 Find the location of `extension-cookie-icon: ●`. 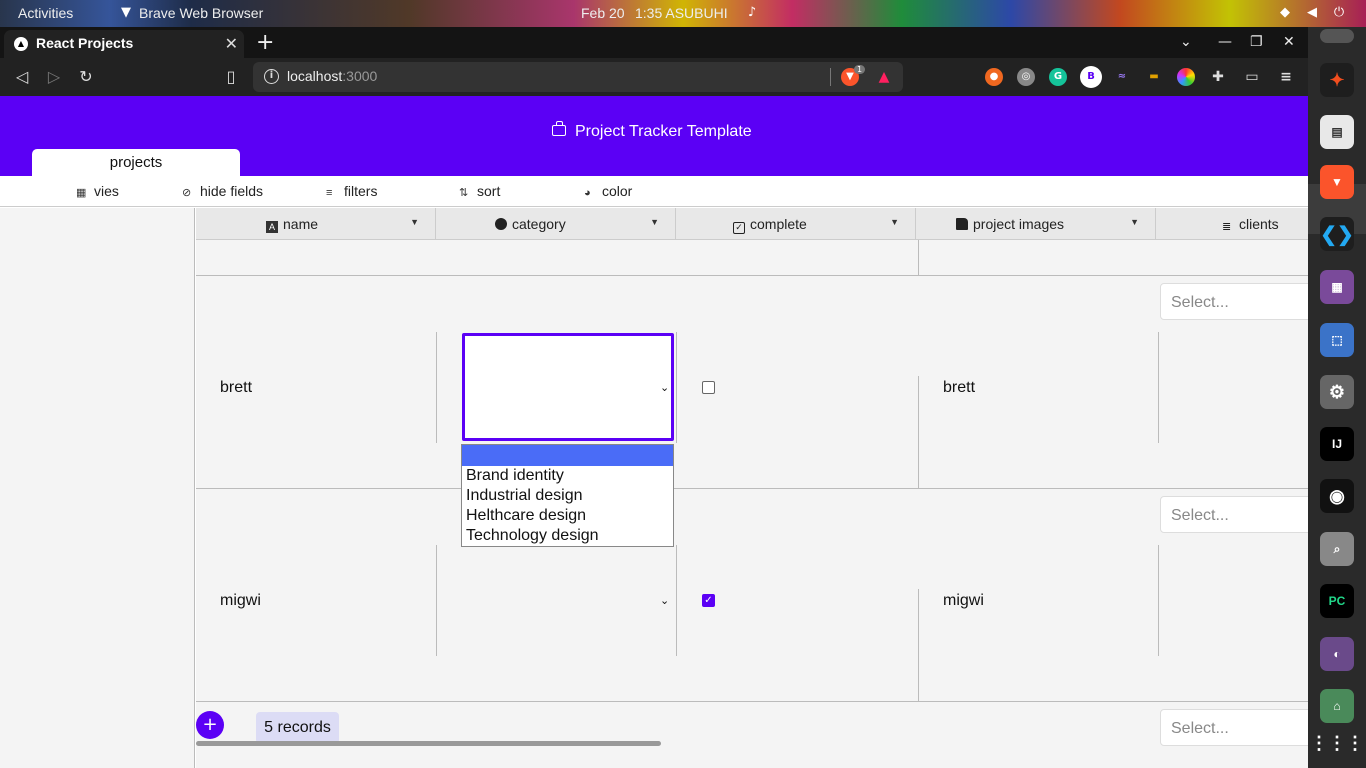

extension-cookie-icon: ● is located at coordinates (994, 77).